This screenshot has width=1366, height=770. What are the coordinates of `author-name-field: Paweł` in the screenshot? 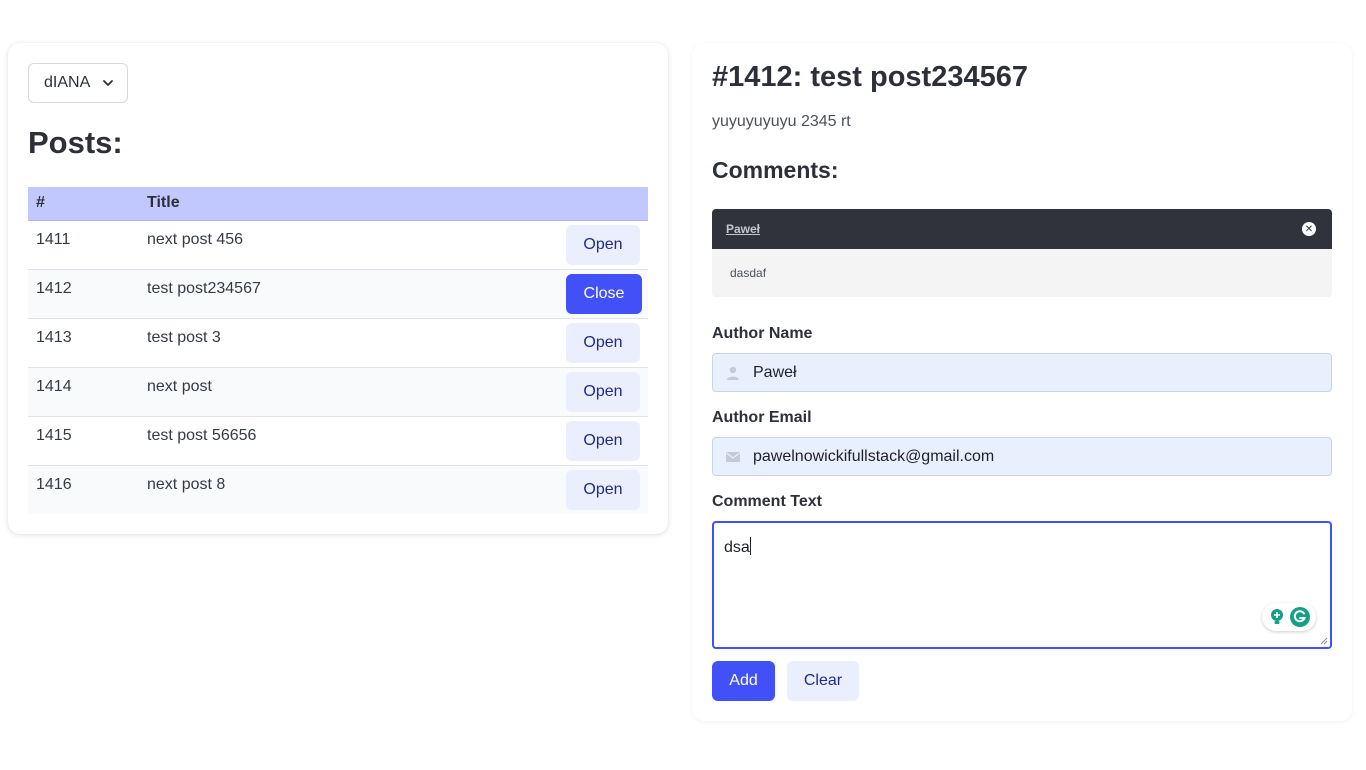 It's located at (1022, 372).